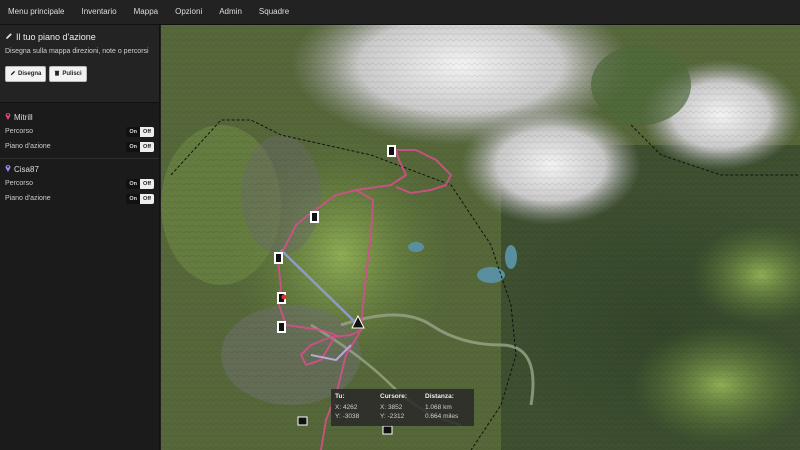  Describe the element at coordinates (30, 74) in the screenshot. I see `draw-button-label: Disegna` at that location.